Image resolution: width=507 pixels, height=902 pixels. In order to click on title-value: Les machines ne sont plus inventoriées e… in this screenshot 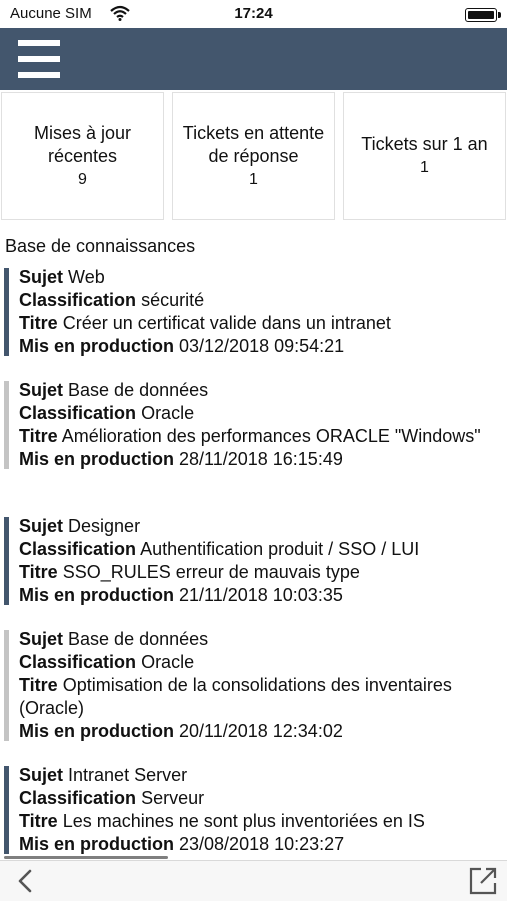, I will do `click(243, 821)`.